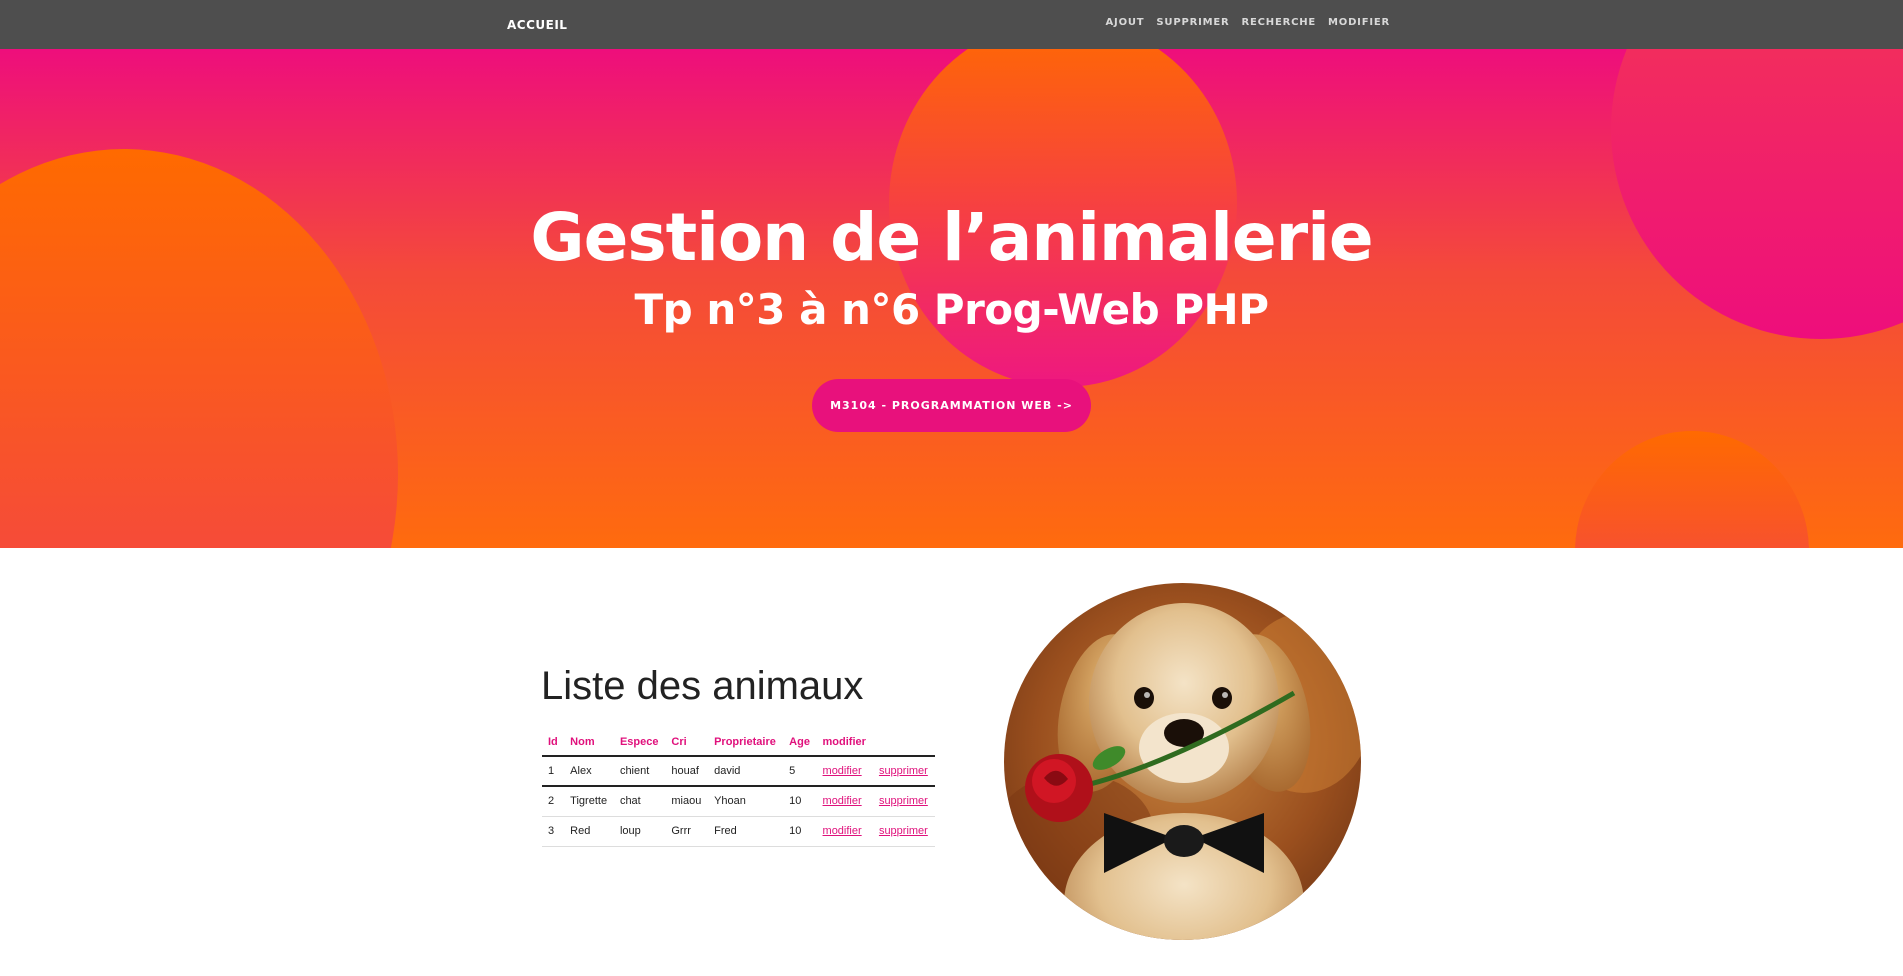 This screenshot has width=1903, height=976. I want to click on cell-nom: Red, so click(589, 831).